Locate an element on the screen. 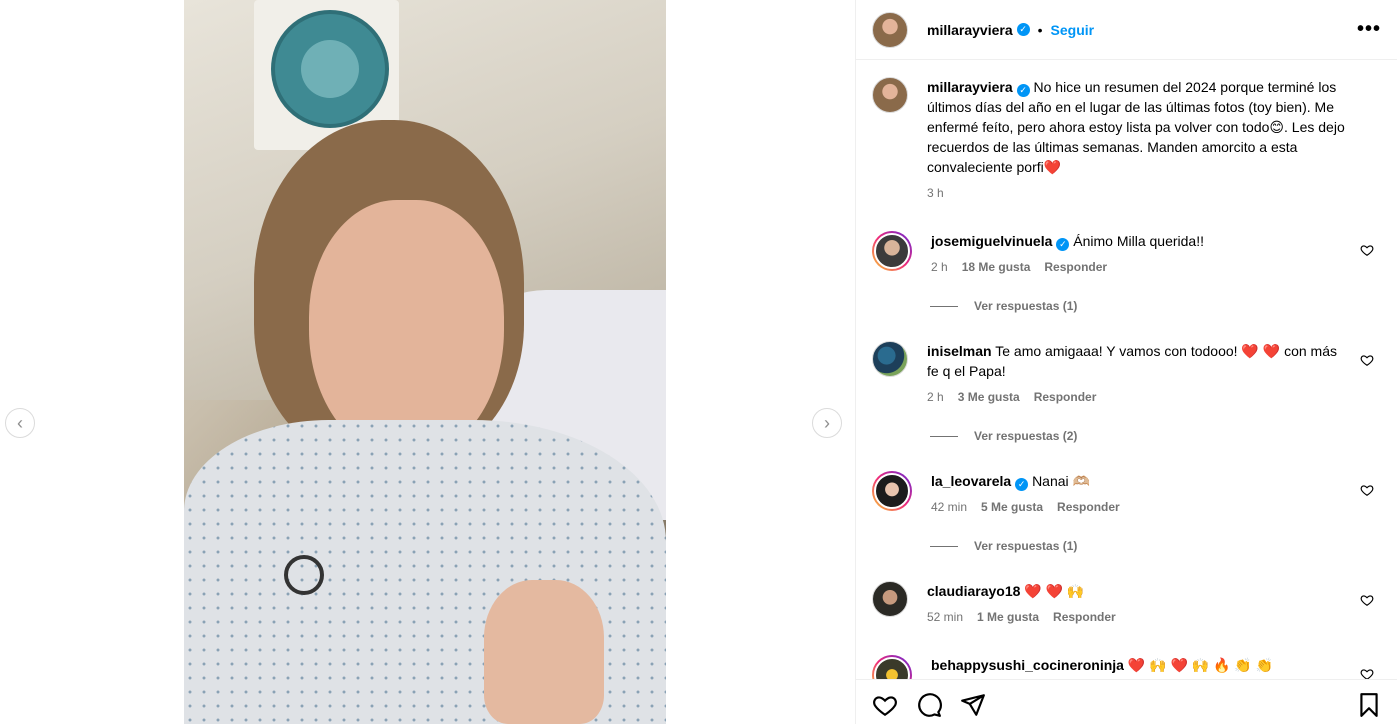 The width and height of the screenshot is (1397, 724). comment-time: 42 min is located at coordinates (949, 507).